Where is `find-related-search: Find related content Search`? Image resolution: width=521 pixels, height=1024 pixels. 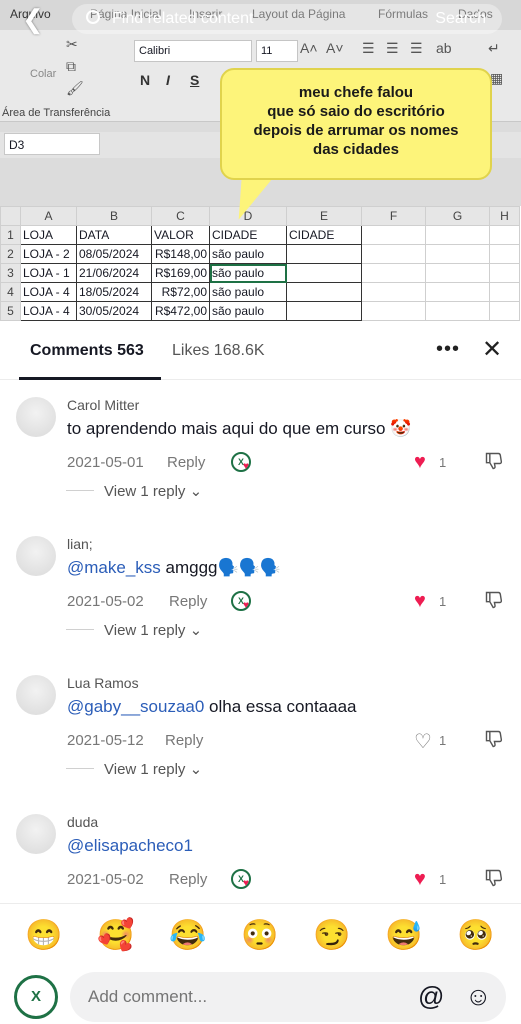 find-related-search: Find related content Search is located at coordinates (287, 19).